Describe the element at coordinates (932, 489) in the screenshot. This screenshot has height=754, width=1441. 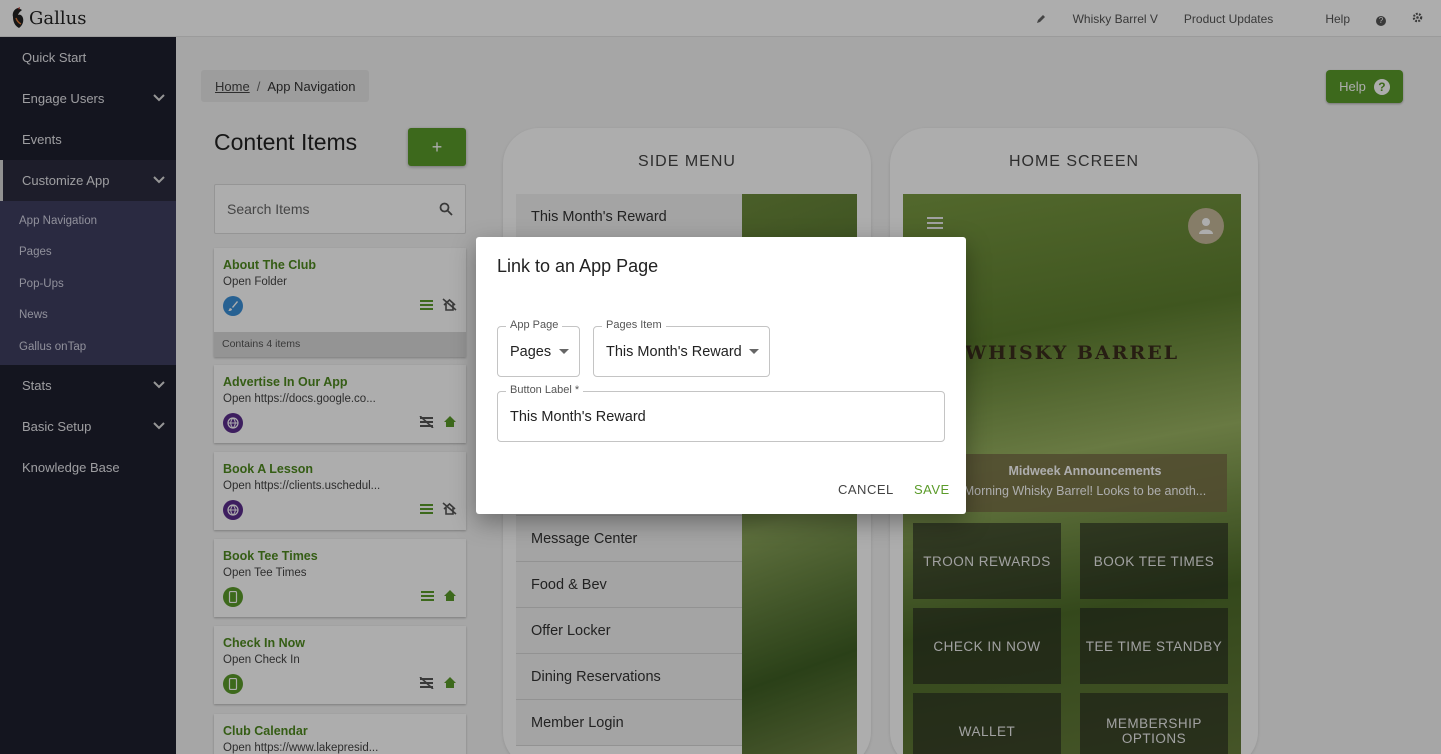
I see `save-button: SAVE` at that location.